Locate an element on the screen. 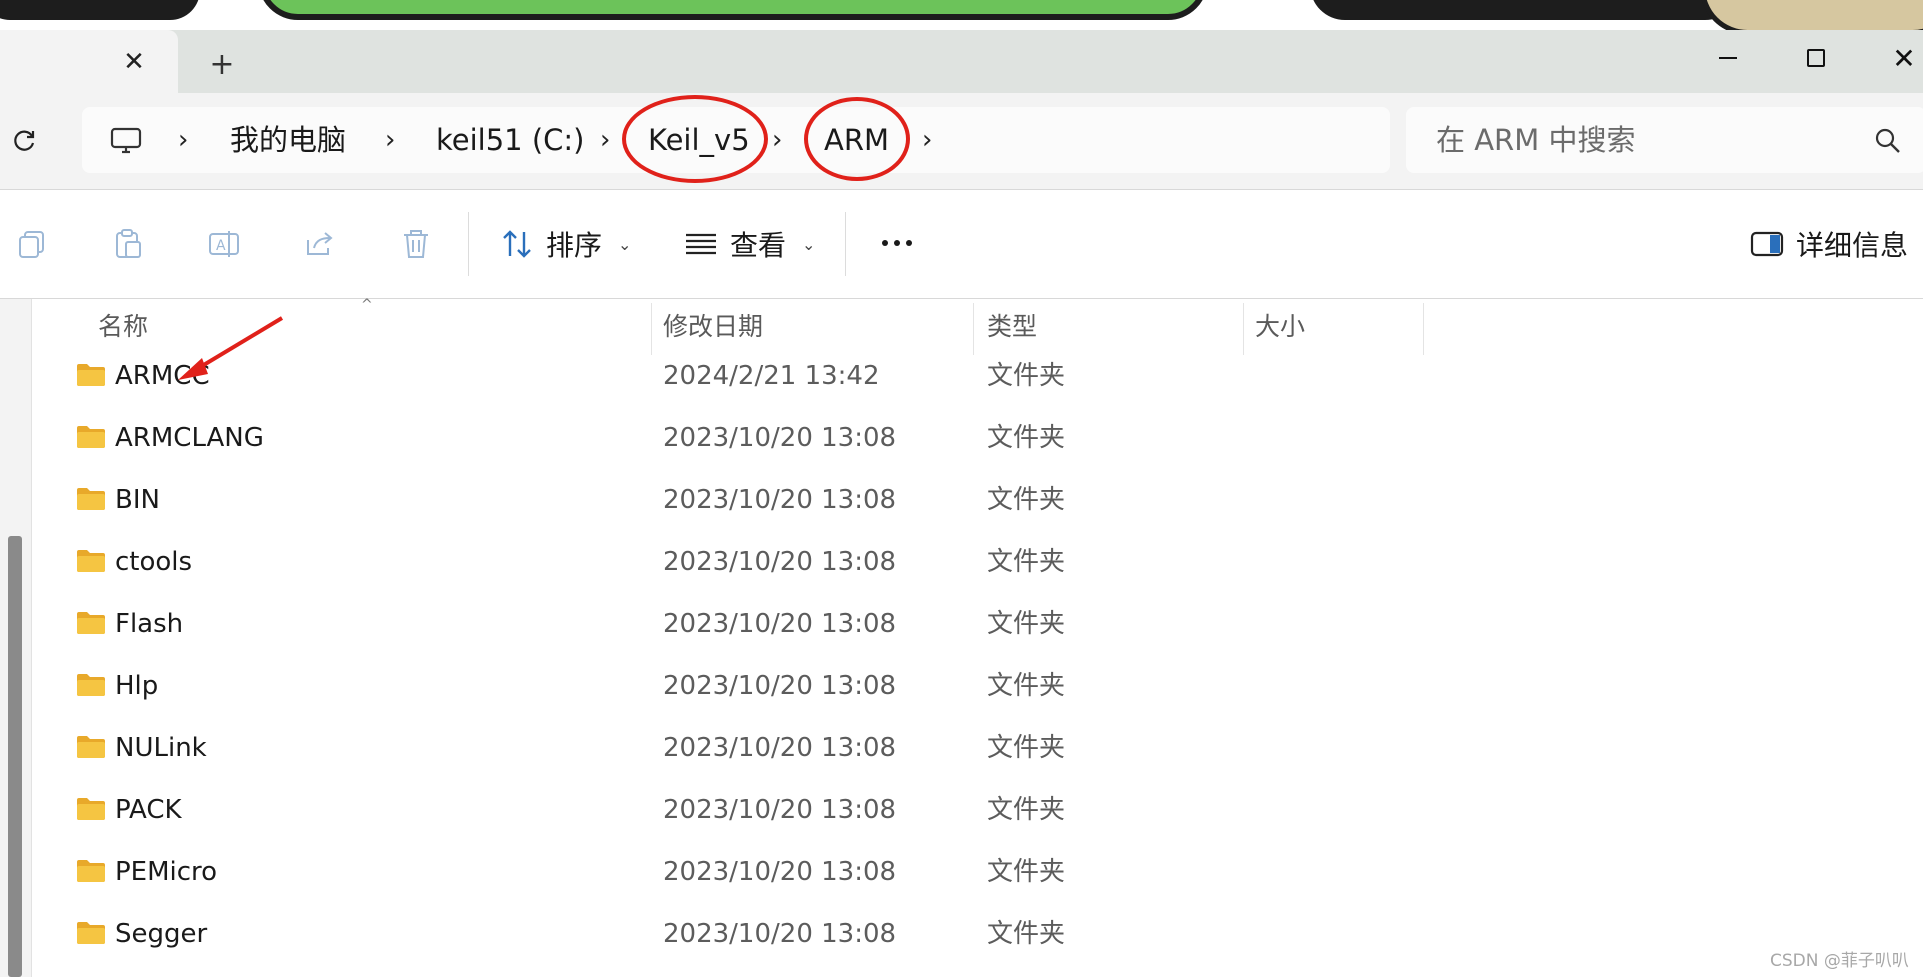 The height and width of the screenshot is (977, 1923). sort-ascending-icon: ^ is located at coordinates (367, 305).